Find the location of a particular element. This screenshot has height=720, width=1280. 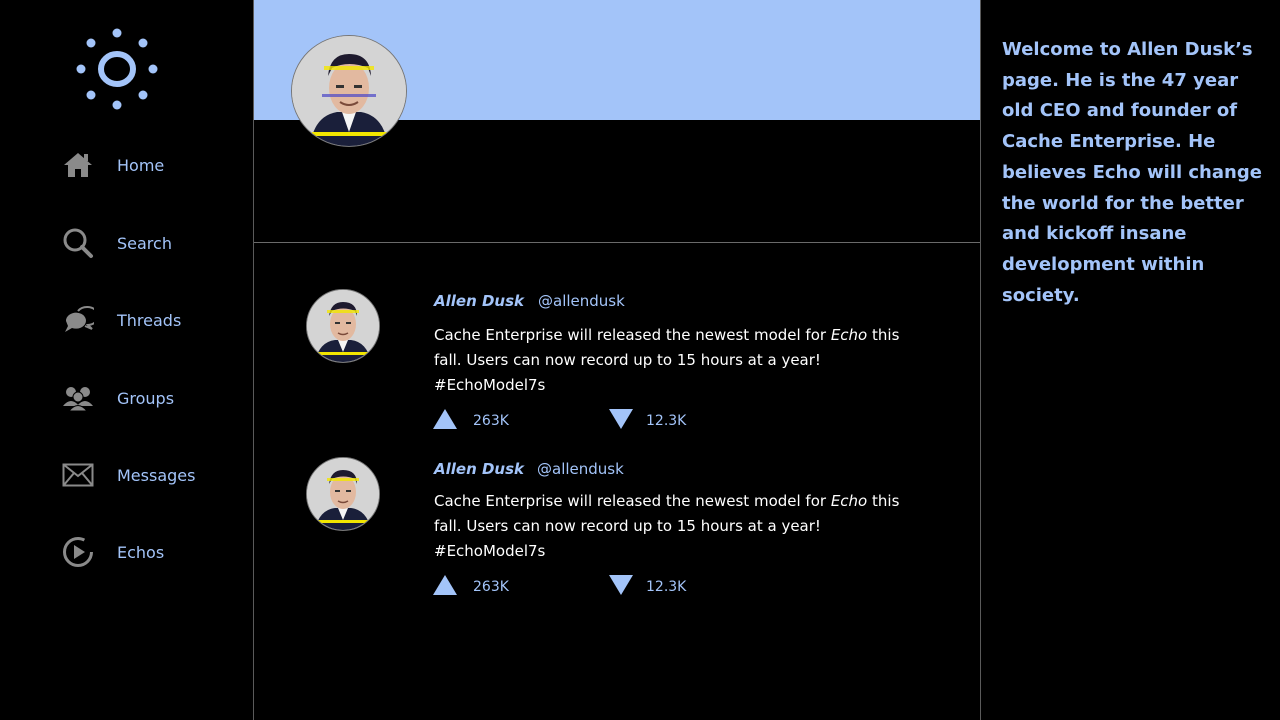

search-icon is located at coordinates (78, 243).